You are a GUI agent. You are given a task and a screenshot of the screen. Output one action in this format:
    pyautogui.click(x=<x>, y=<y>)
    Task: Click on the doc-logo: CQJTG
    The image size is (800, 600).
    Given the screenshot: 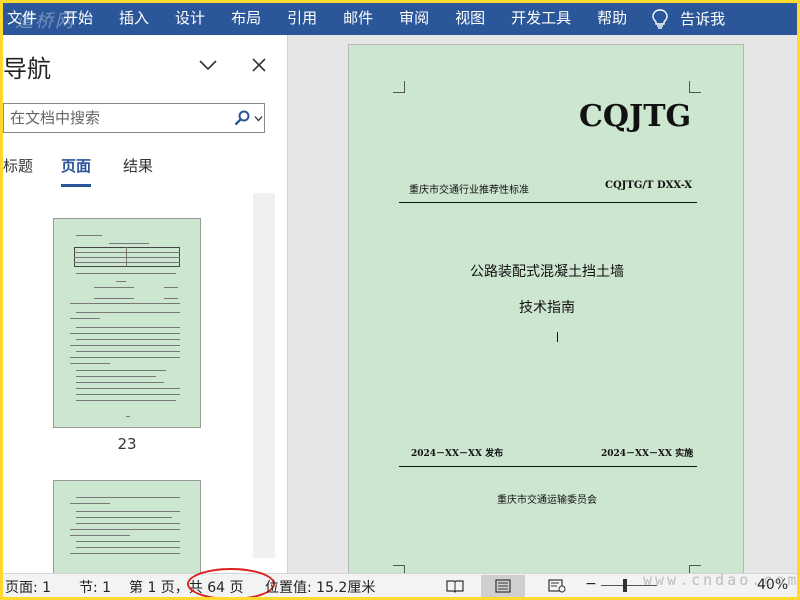 What is the action you would take?
    pyautogui.click(x=635, y=116)
    